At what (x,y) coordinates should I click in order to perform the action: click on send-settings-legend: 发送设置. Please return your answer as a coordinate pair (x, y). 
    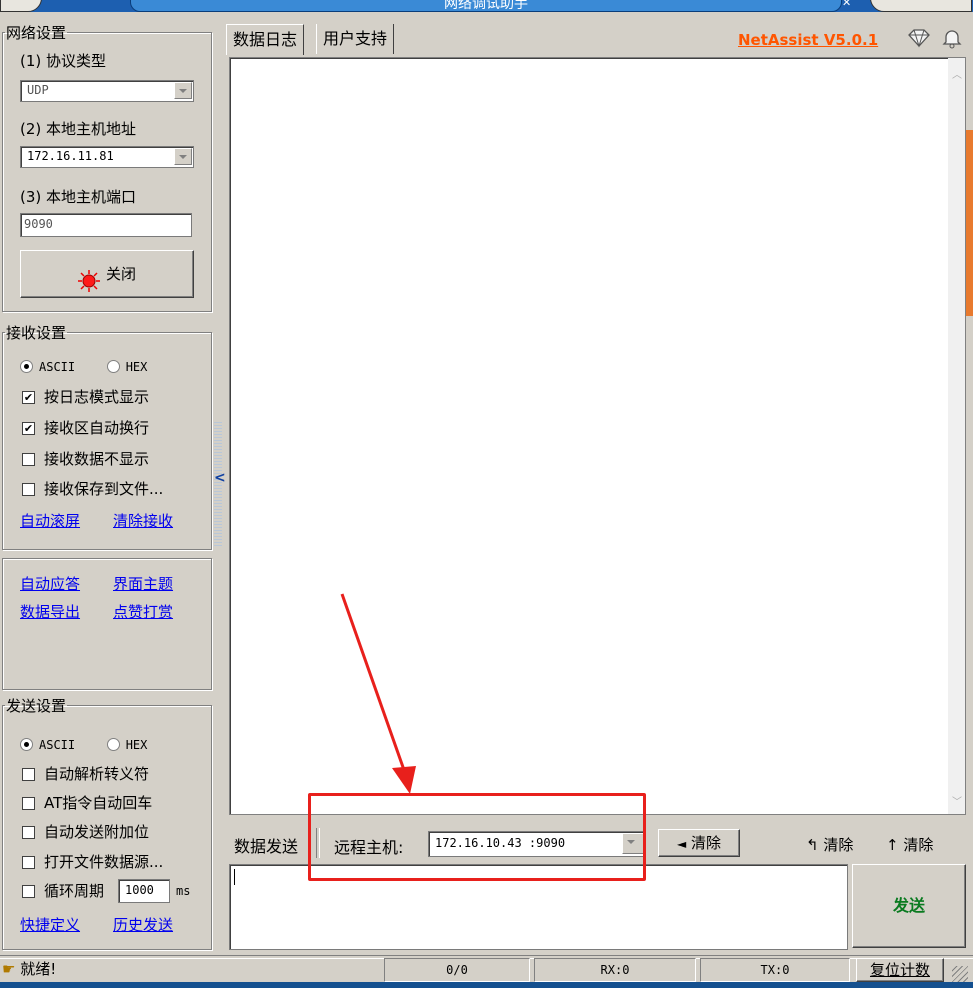
    Looking at the image, I should click on (36, 706).